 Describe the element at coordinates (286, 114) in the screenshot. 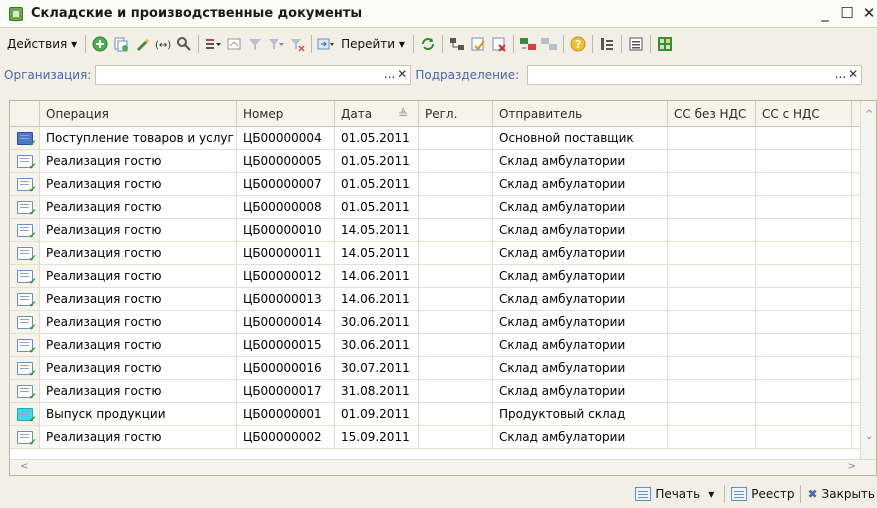

I see `column-header-number: Номер` at that location.